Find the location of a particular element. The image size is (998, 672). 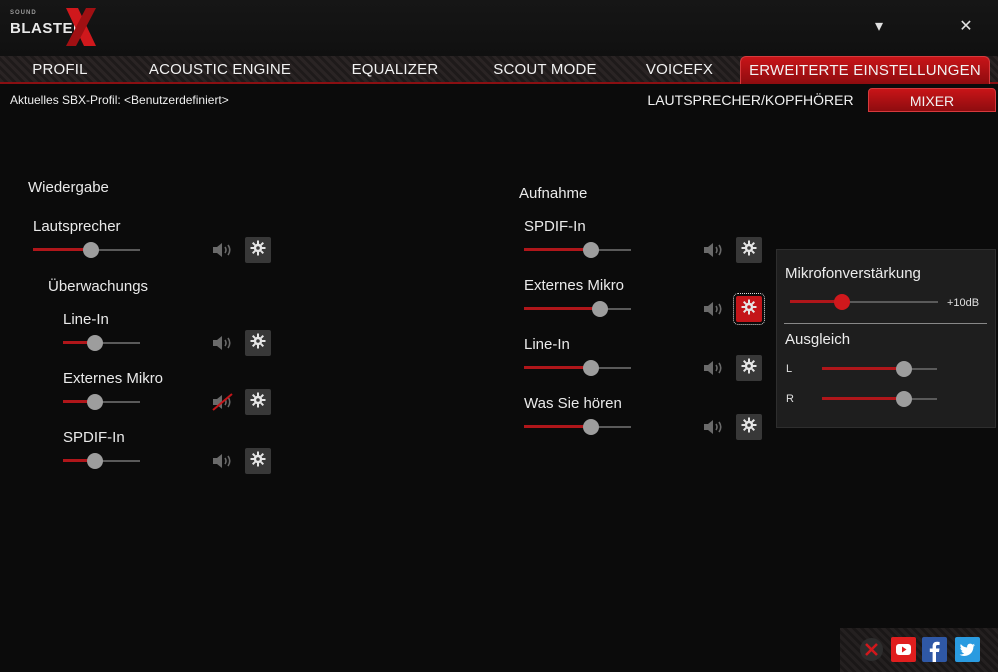

tab-equalizer: EQUALIZER is located at coordinates (395, 70).